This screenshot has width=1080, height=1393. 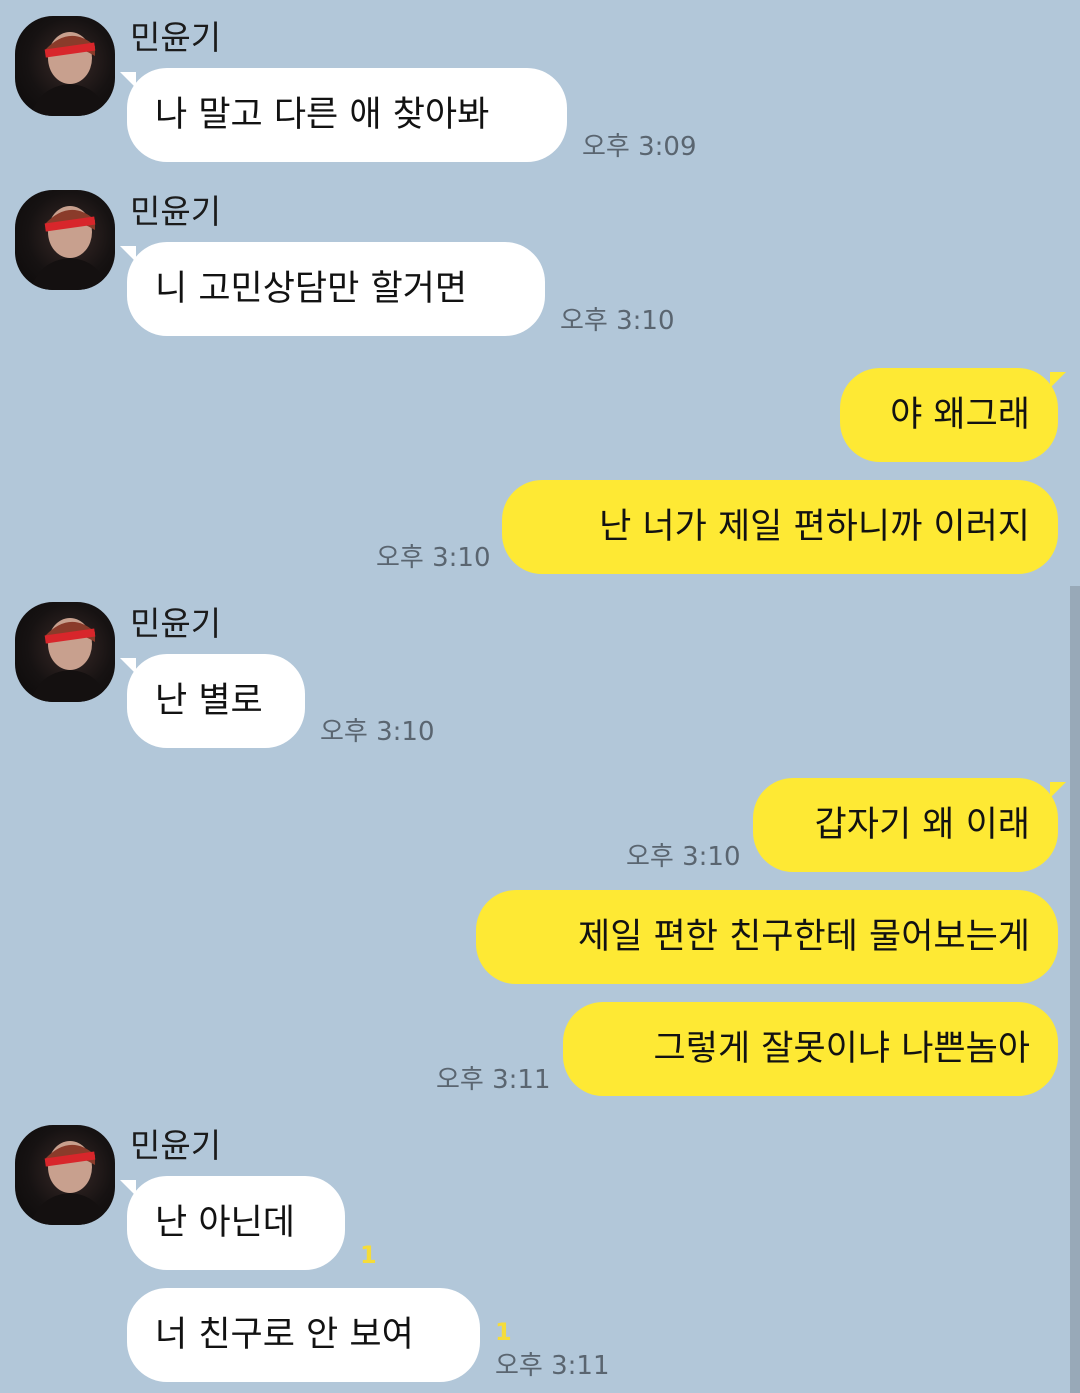 What do you see at coordinates (767, 937) in the screenshot?
I see `outgoing-message: 제일 편한 친구한테 물어보는게` at bounding box center [767, 937].